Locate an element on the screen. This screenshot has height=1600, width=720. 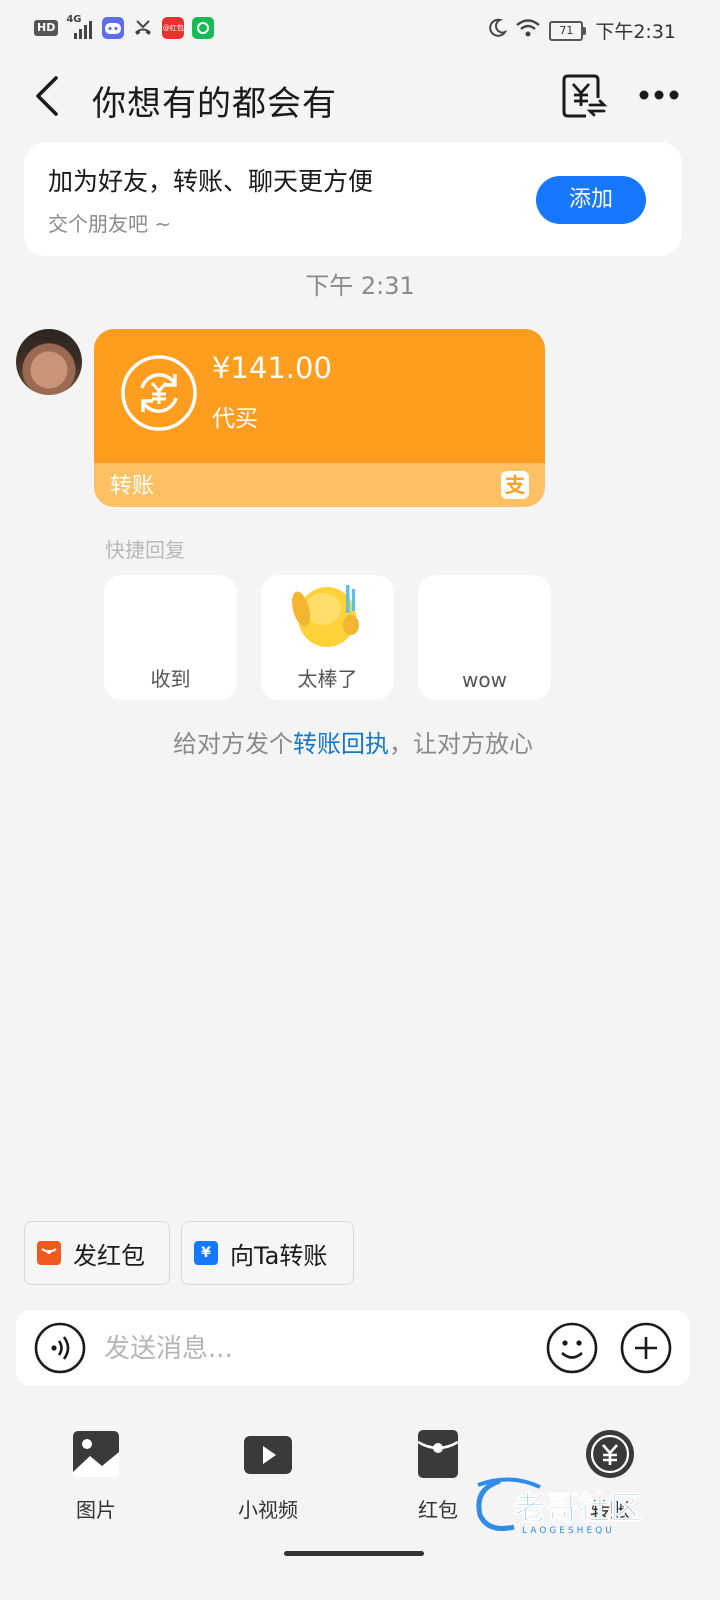
transfer-icon is located at coordinates (610, 1454).